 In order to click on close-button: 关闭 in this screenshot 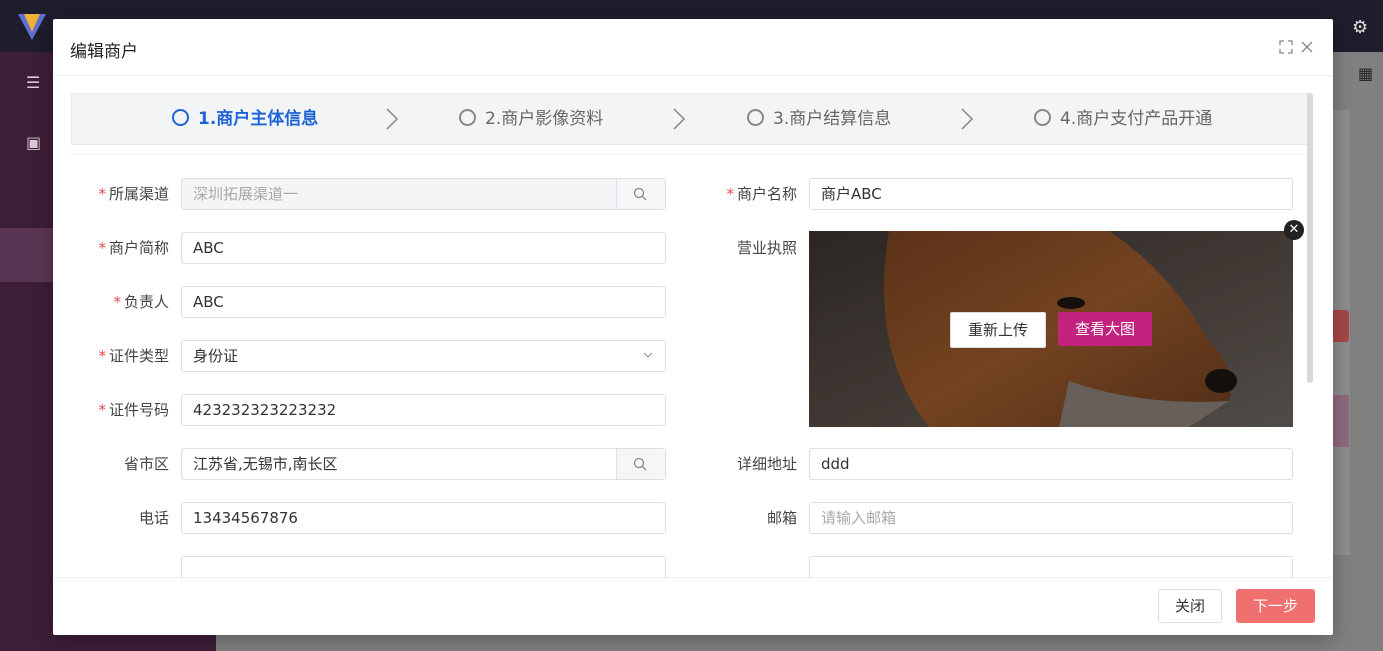, I will do `click(1190, 606)`.